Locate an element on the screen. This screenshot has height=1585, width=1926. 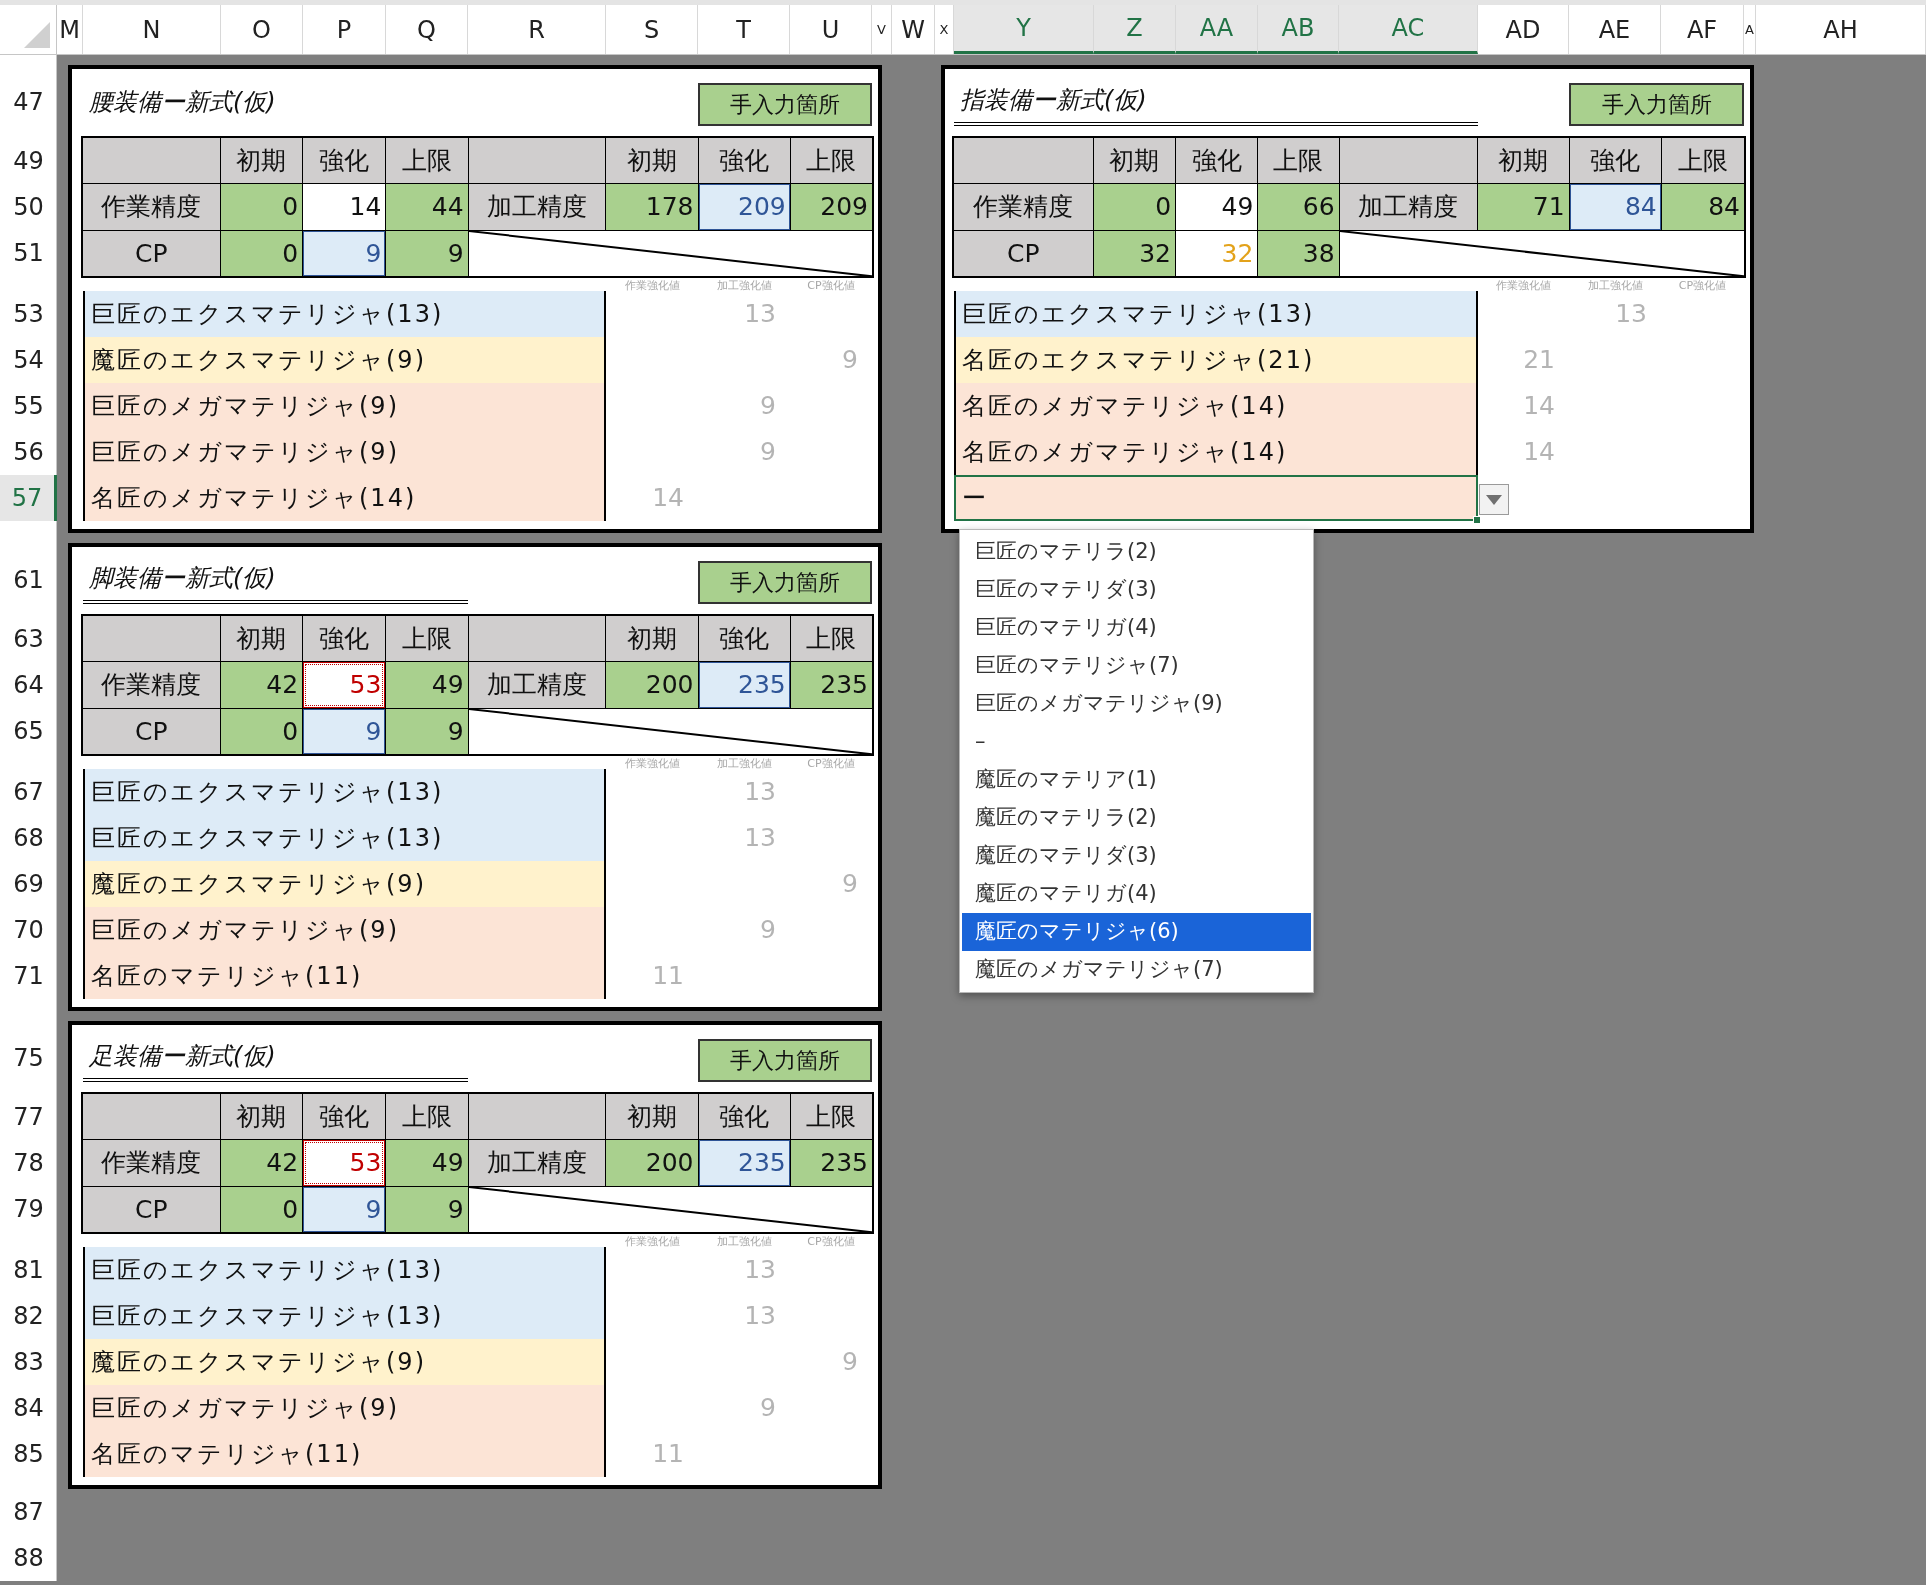
table-cell: 84 is located at coordinates (1615, 207).